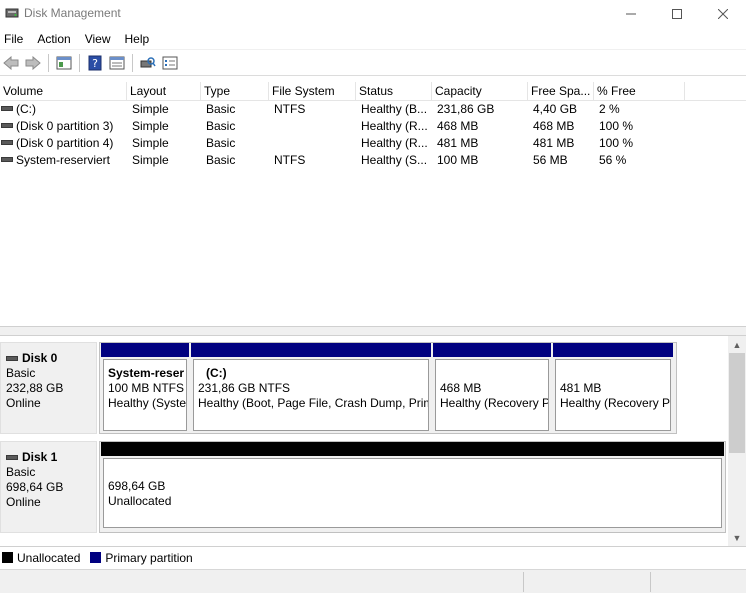  Describe the element at coordinates (373, 39) in the screenshot. I see `menu-bar: File Action View Help` at that location.